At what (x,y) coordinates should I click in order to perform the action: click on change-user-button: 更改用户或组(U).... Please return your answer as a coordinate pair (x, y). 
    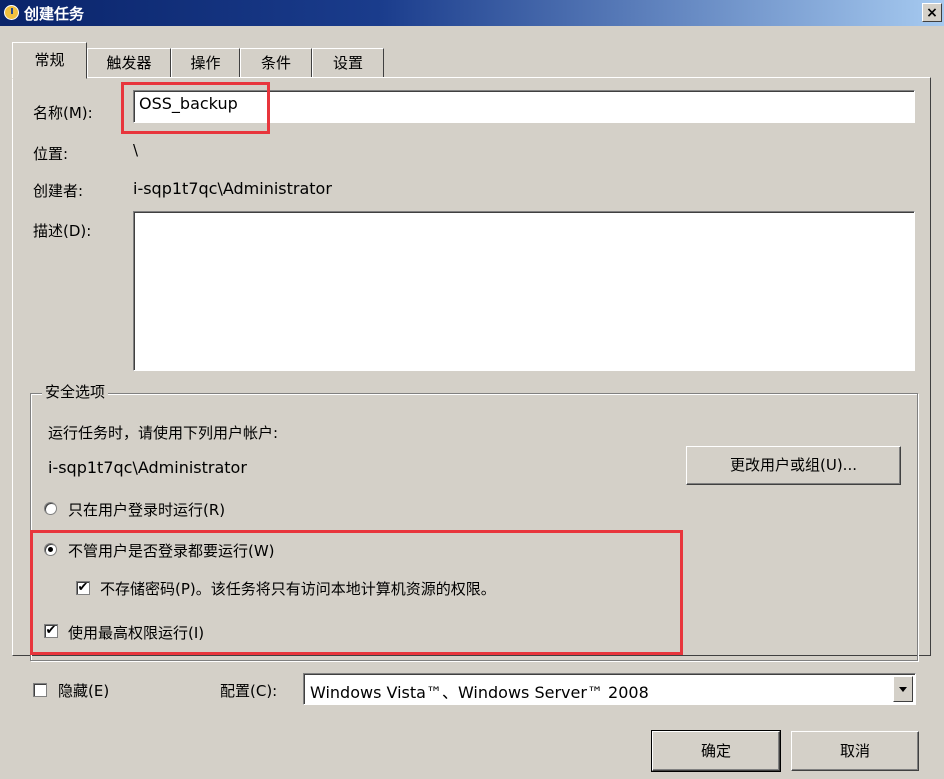
    Looking at the image, I should click on (793, 465).